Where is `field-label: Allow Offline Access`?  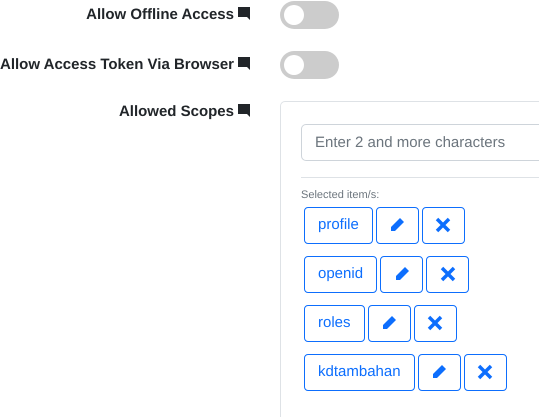 field-label: Allow Offline Access is located at coordinates (160, 14).